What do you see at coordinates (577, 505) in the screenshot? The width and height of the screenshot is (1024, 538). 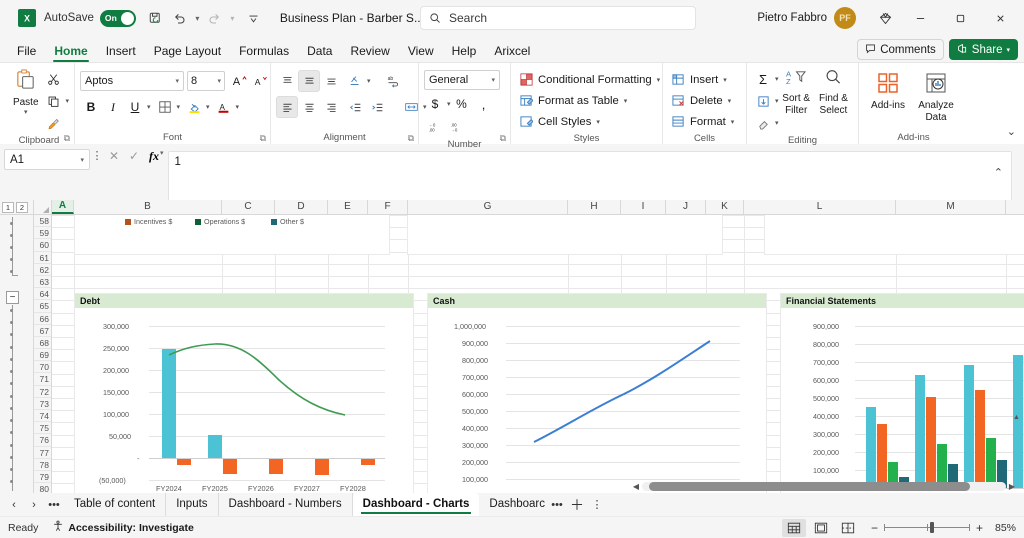 I see `new-sheet-button: ＋` at bounding box center [577, 505].